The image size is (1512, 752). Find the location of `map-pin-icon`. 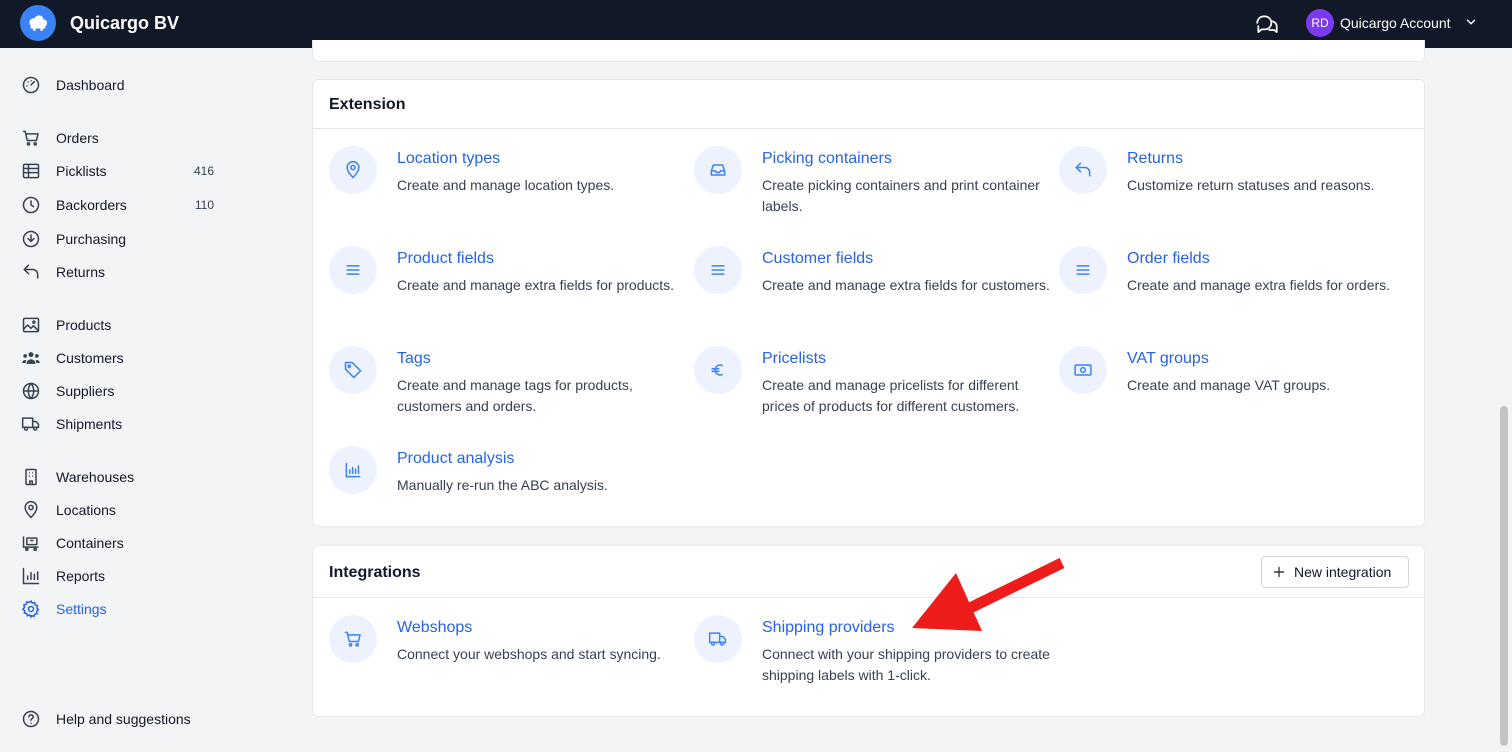

map-pin-icon is located at coordinates (353, 170).